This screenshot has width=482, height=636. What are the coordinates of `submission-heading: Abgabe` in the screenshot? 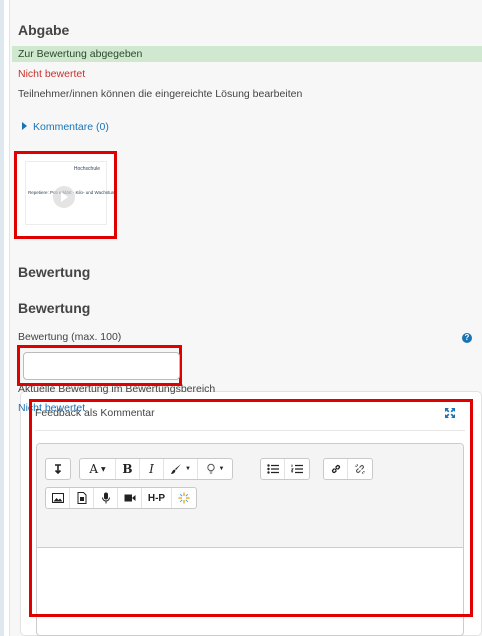 It's located at (44, 30).